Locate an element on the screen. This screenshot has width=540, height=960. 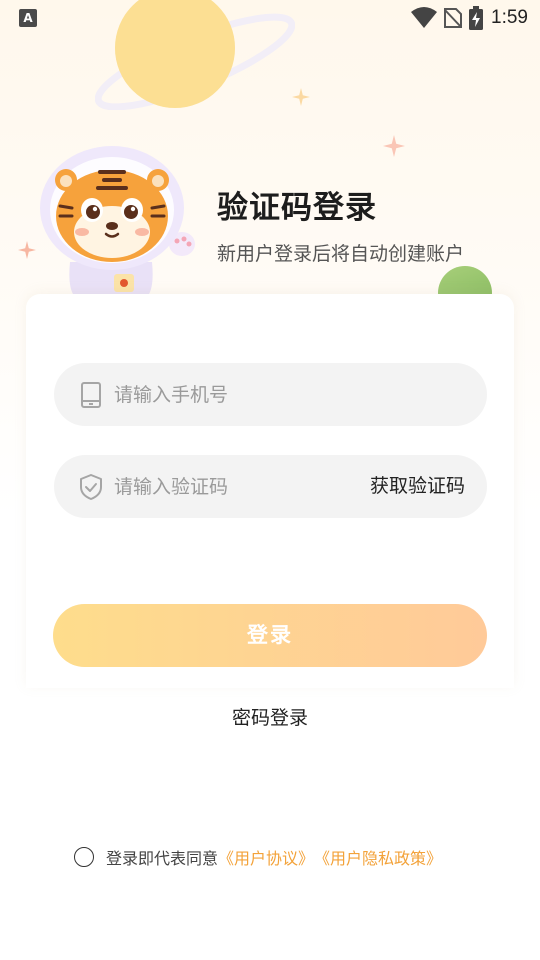
phone-icon is located at coordinates (91, 395).